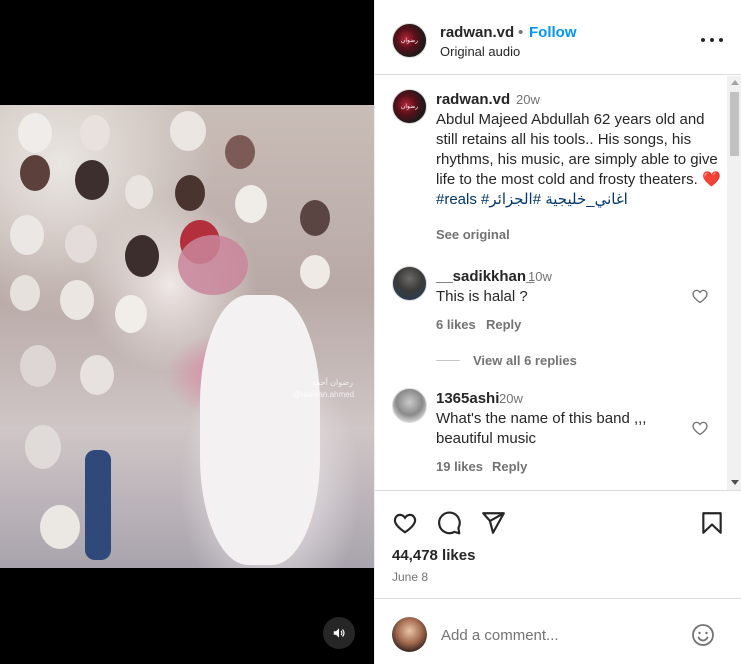  What do you see at coordinates (493, 523) in the screenshot?
I see `share-icon` at bounding box center [493, 523].